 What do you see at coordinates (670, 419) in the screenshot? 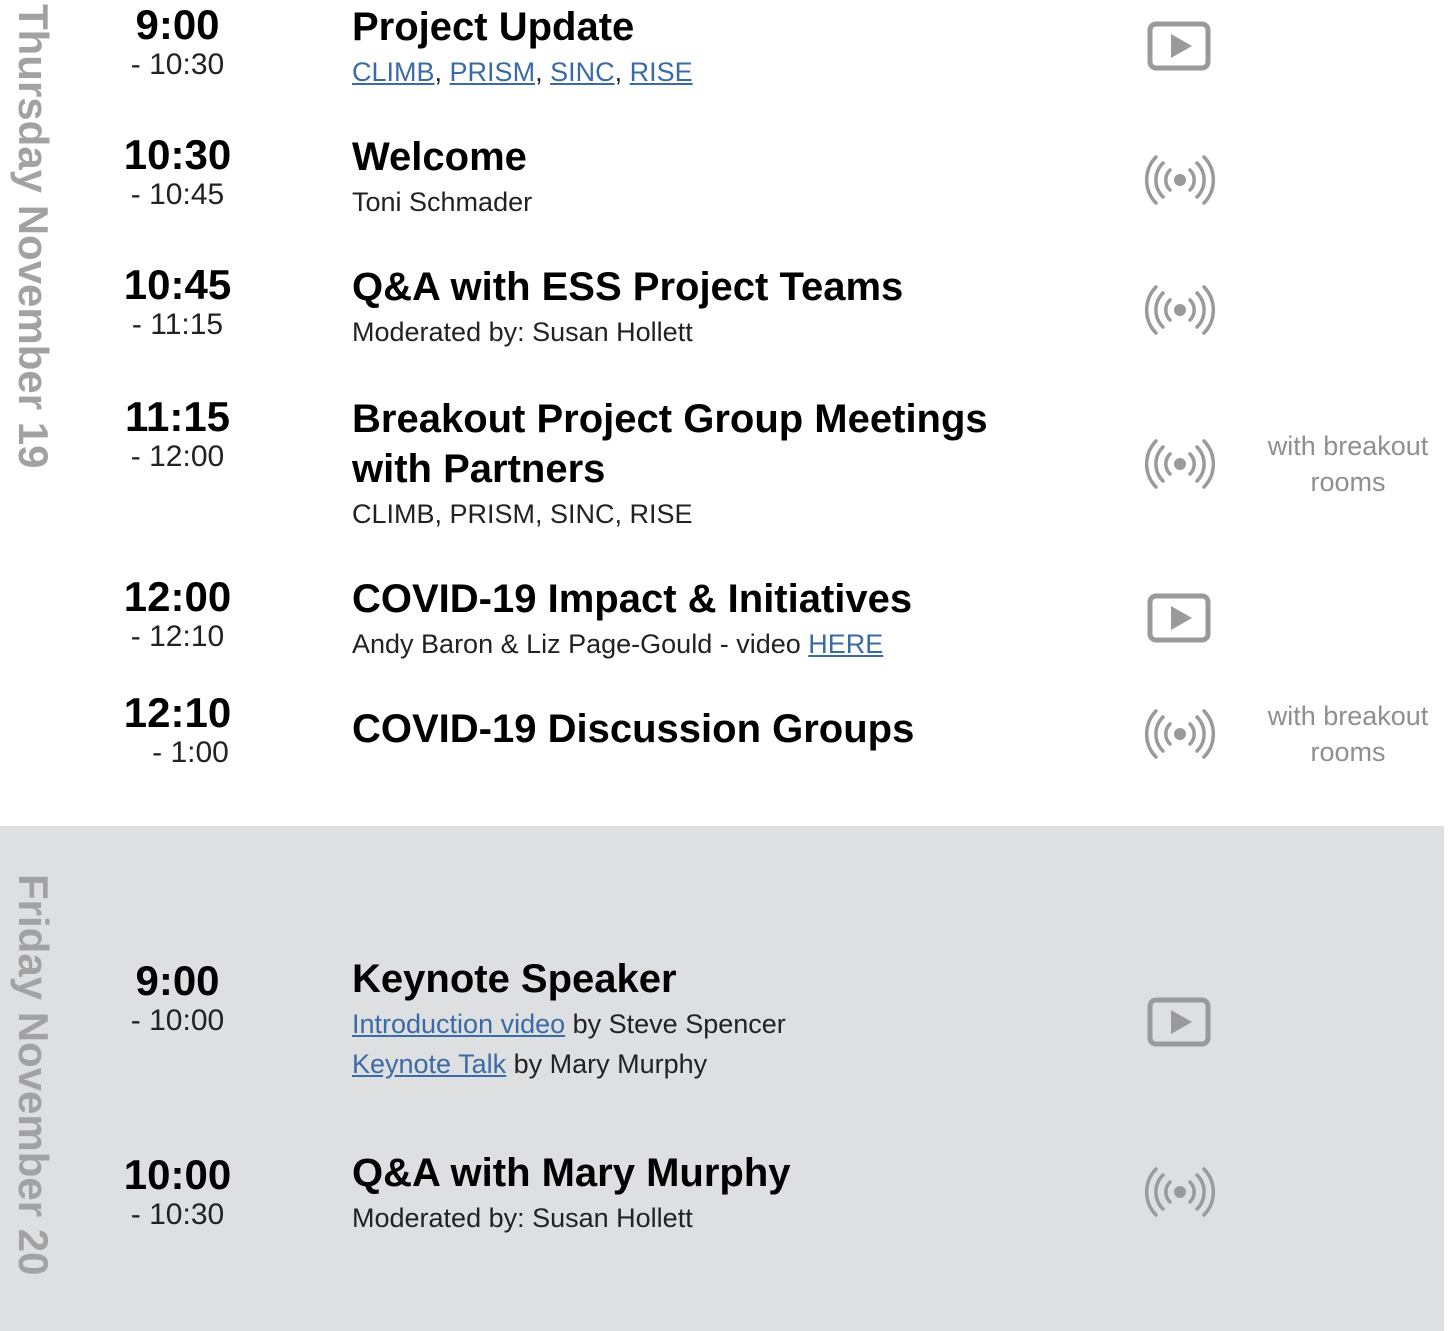
I see `session-title-line1: Breakout Project Group Meetings` at bounding box center [670, 419].